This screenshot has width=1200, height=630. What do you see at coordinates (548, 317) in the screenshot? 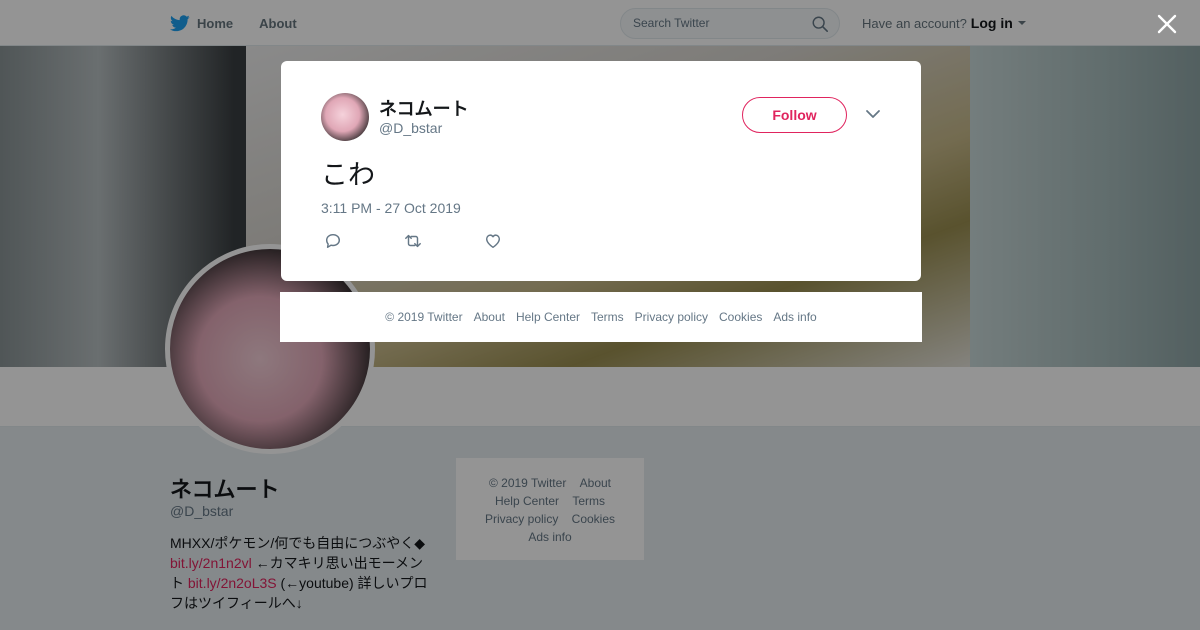
I see `footer-link-help: Help Center` at bounding box center [548, 317].